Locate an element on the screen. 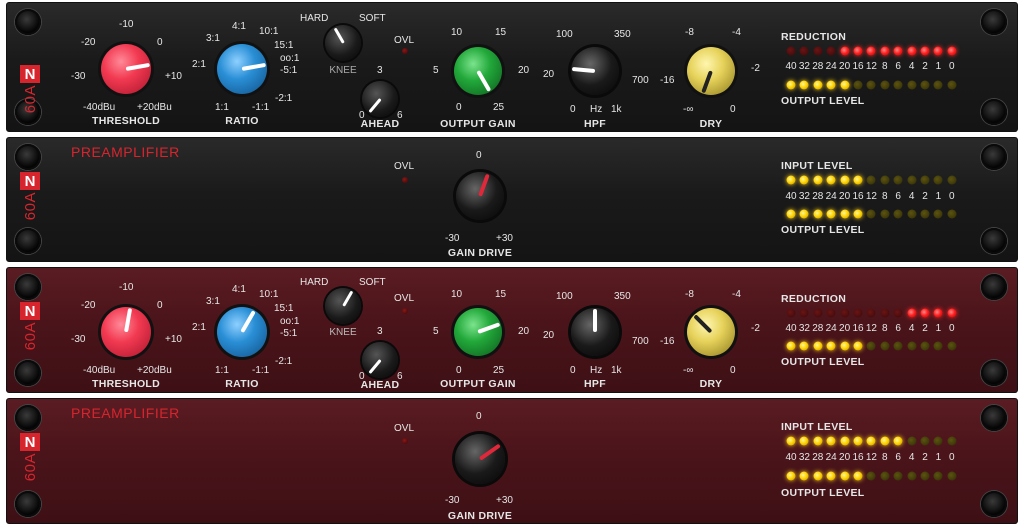  ratio-mark: 10:1 is located at coordinates (269, 294).